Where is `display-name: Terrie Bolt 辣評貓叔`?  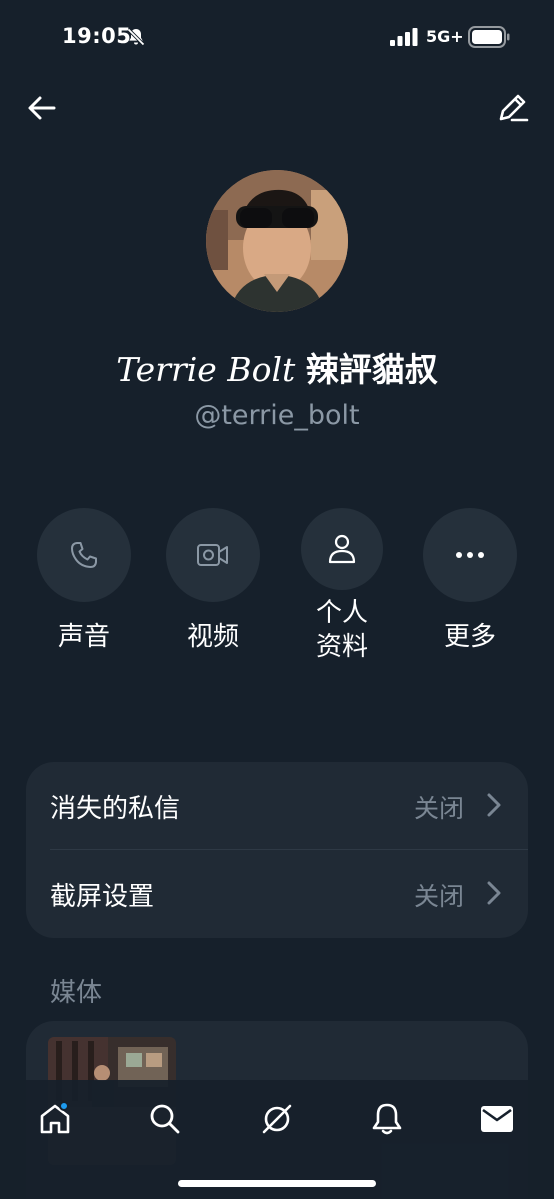 display-name: Terrie Bolt 辣評貓叔 is located at coordinates (277, 370).